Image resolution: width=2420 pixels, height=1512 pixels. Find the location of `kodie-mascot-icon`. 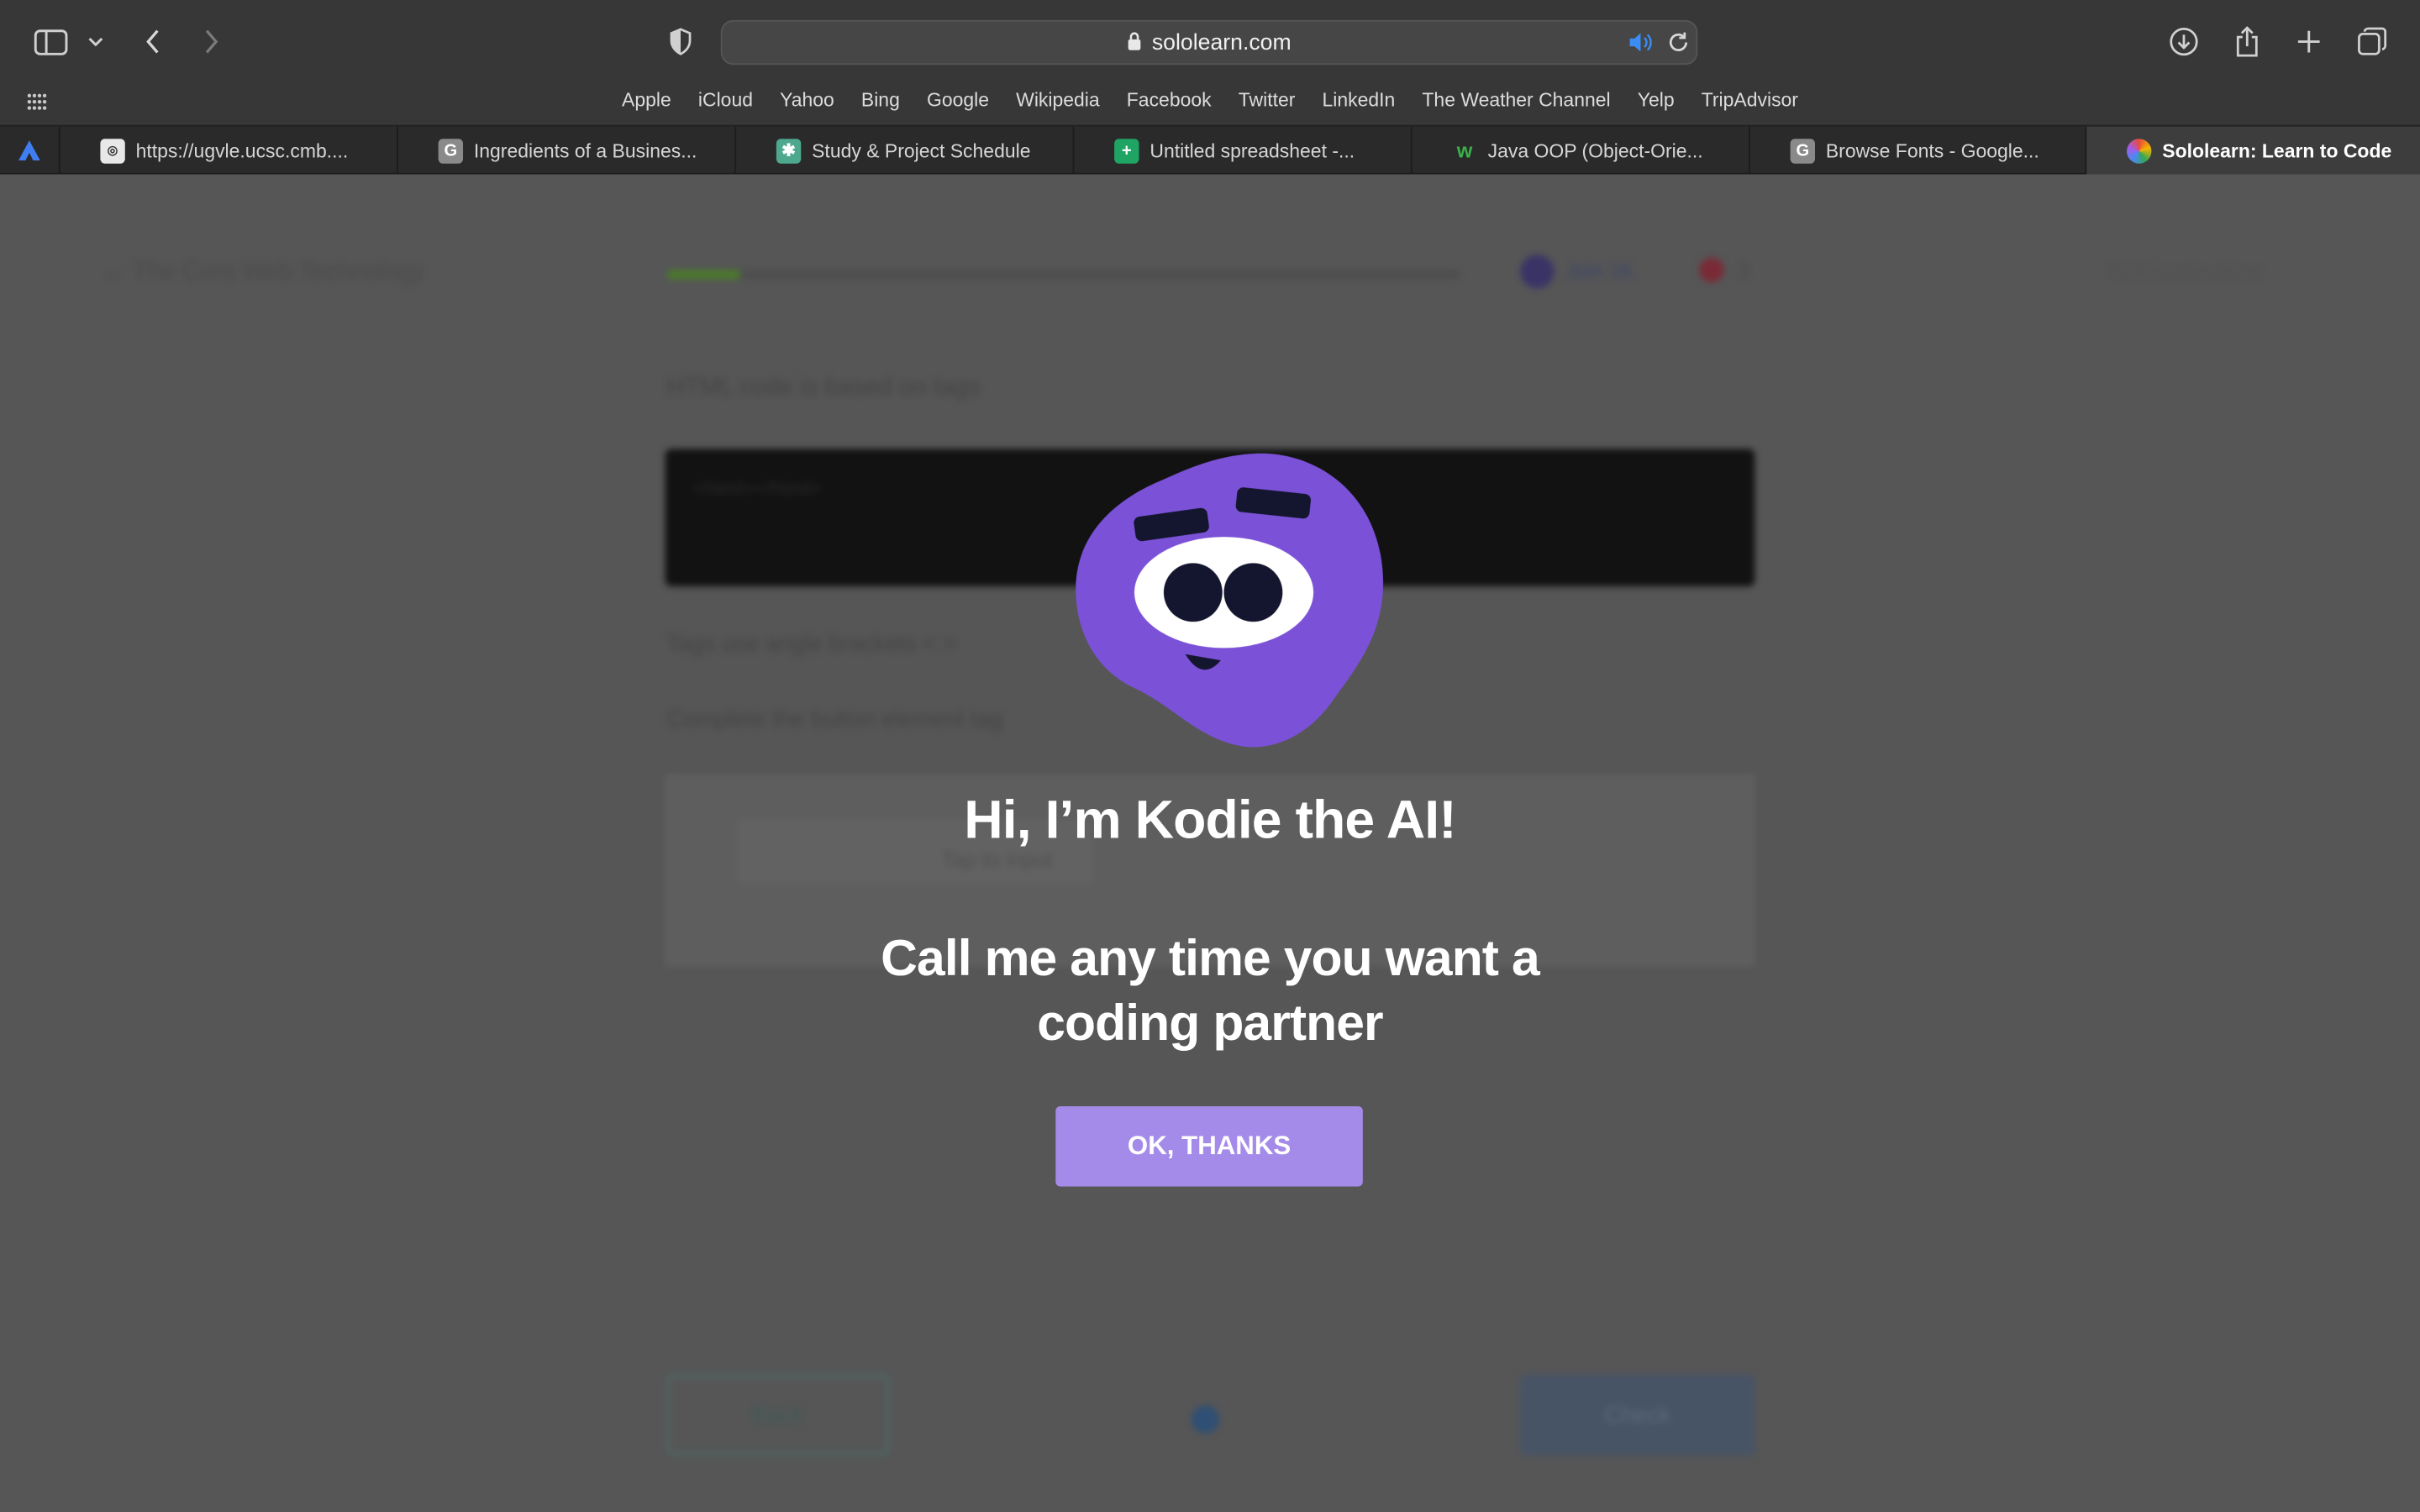

kodie-mascot-icon is located at coordinates (1230, 600).